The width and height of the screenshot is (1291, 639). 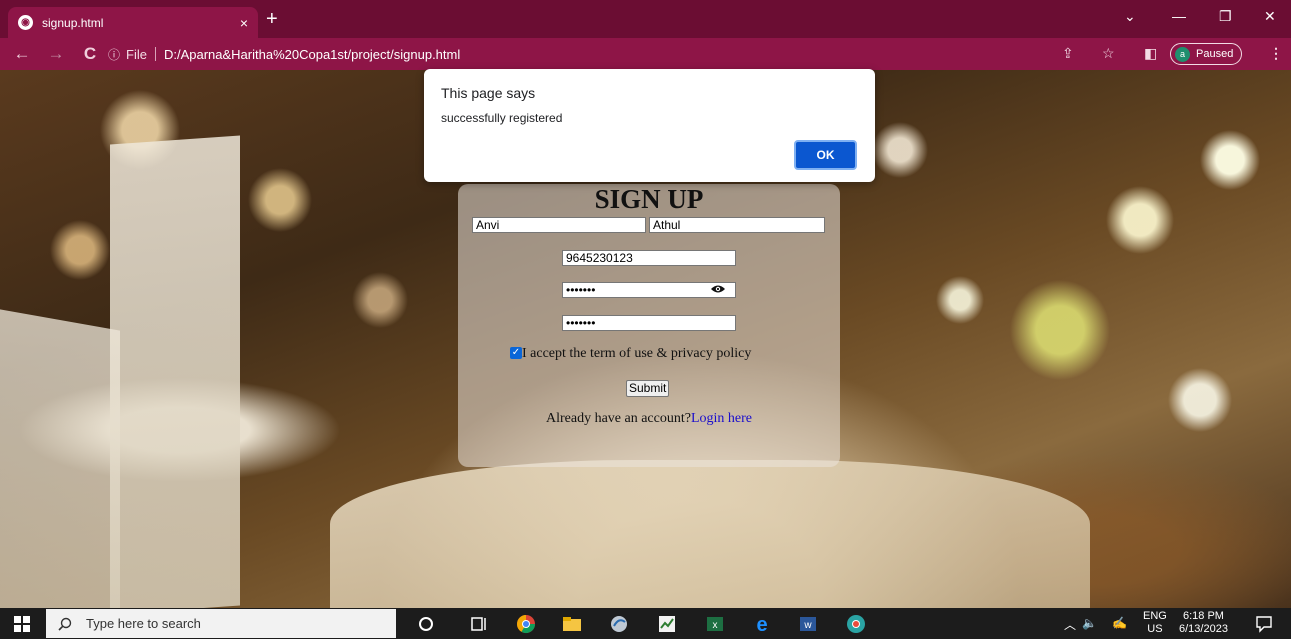 I want to click on close-window-button: ✕, so click(x=1270, y=16).